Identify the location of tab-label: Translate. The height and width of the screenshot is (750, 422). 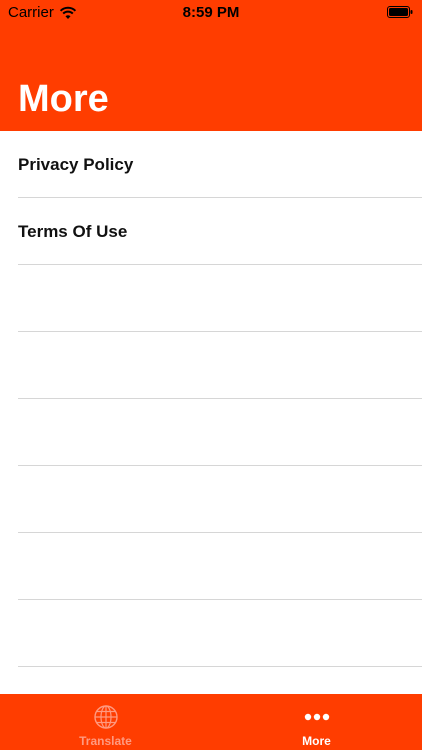
(105, 741).